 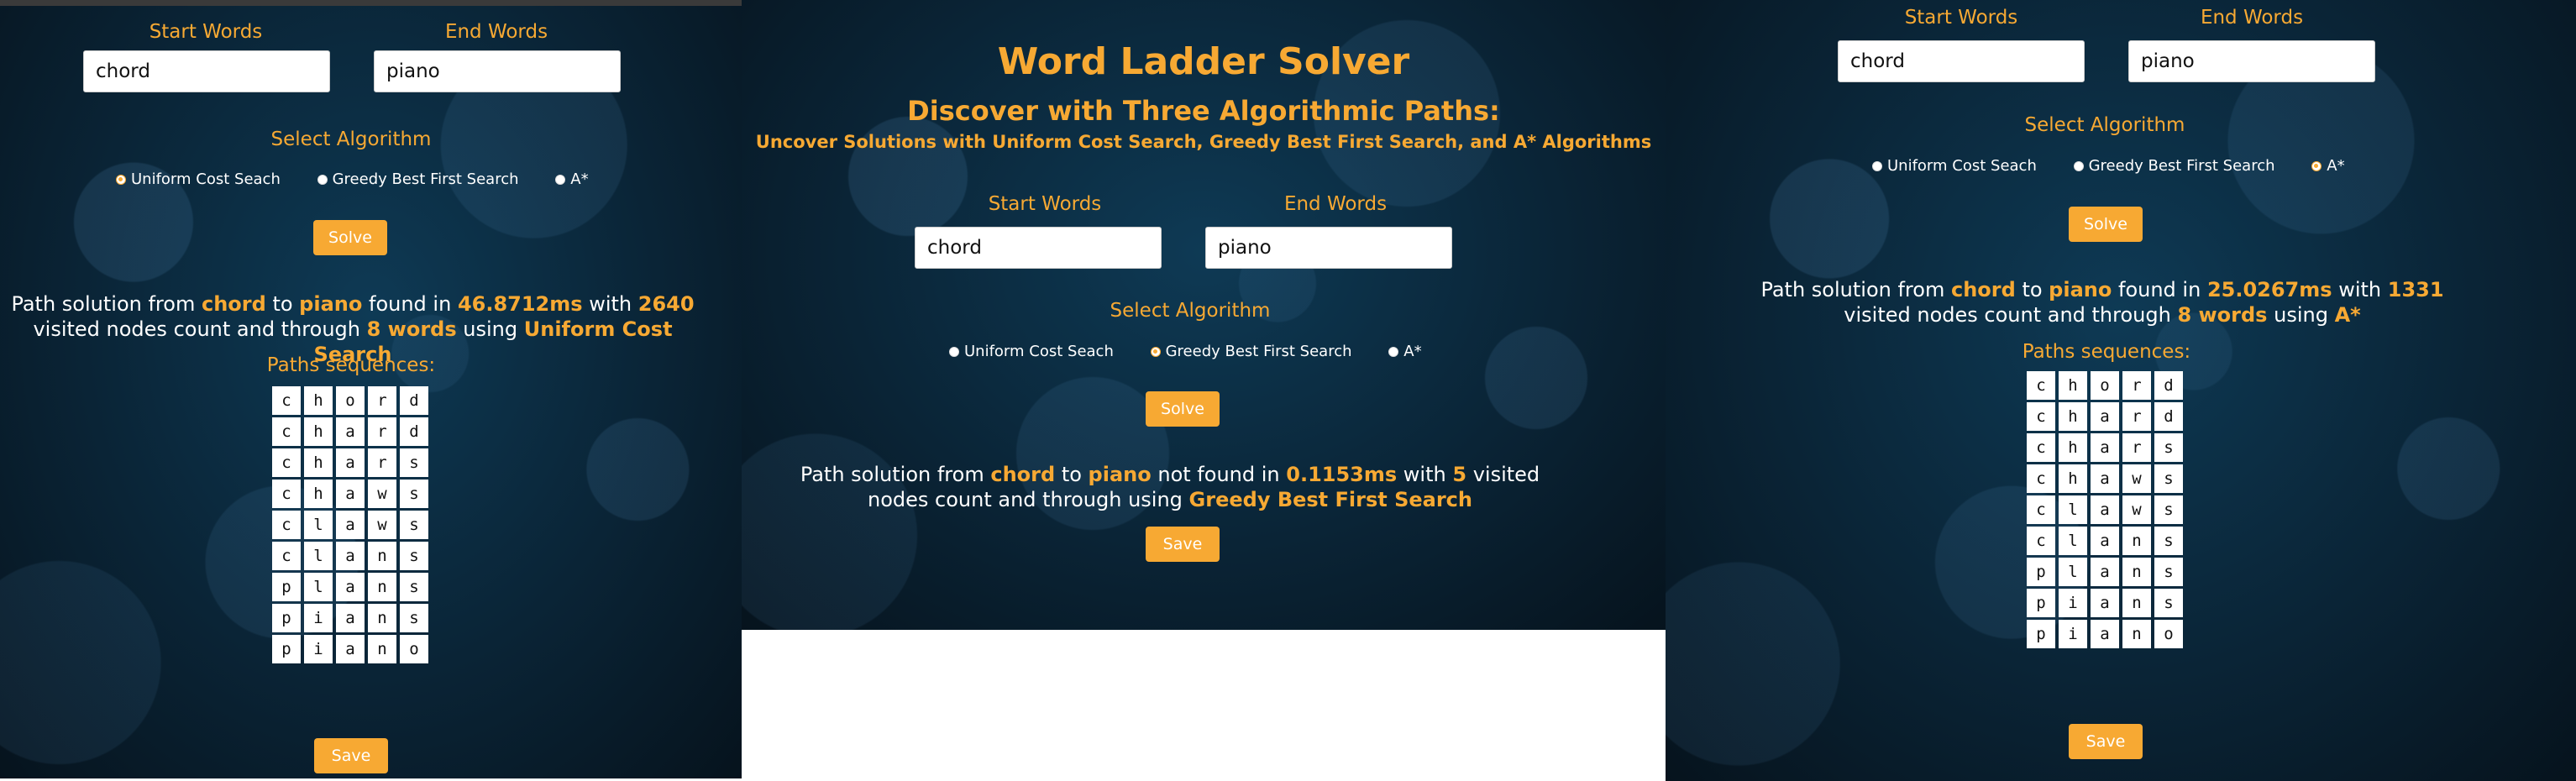 I want to click on page-title: Word Ladder Solver, so click(x=1203, y=61).